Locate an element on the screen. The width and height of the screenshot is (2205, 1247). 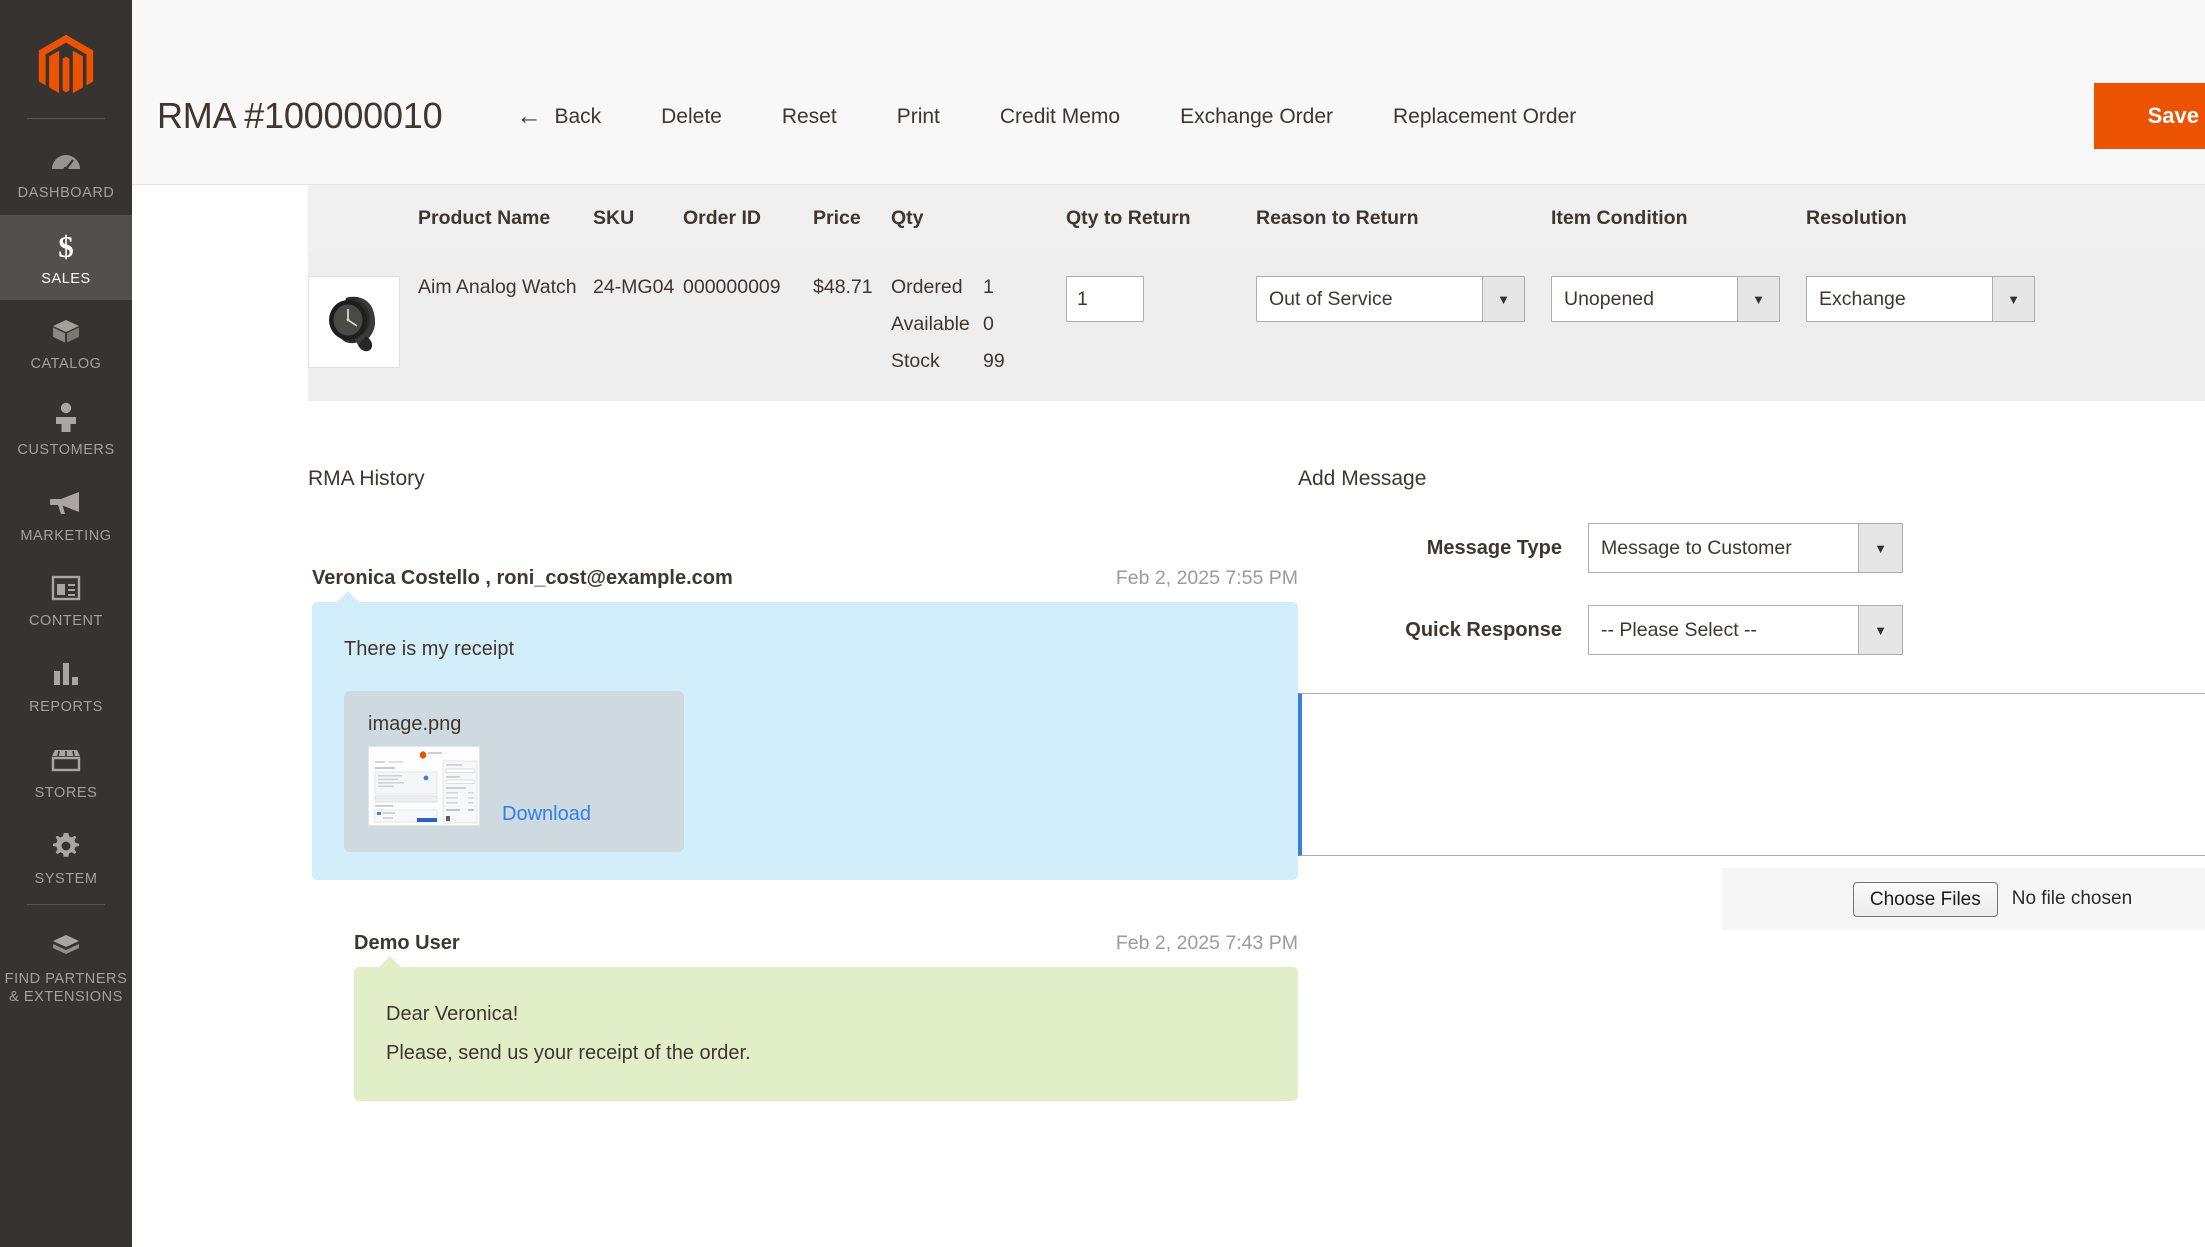
sidebar-item-sales: $ SALES is located at coordinates (66, 257).